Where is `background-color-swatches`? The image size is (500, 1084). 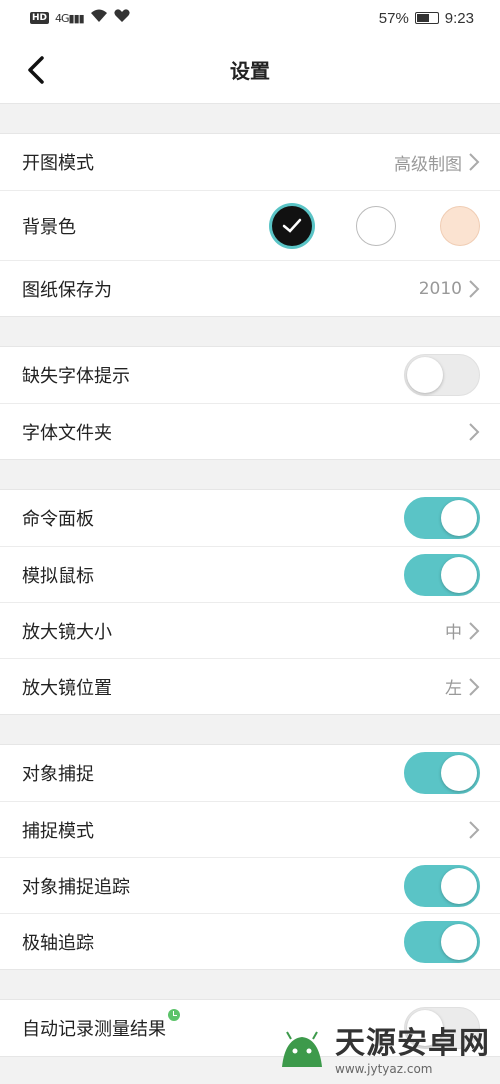 background-color-swatches is located at coordinates (376, 225).